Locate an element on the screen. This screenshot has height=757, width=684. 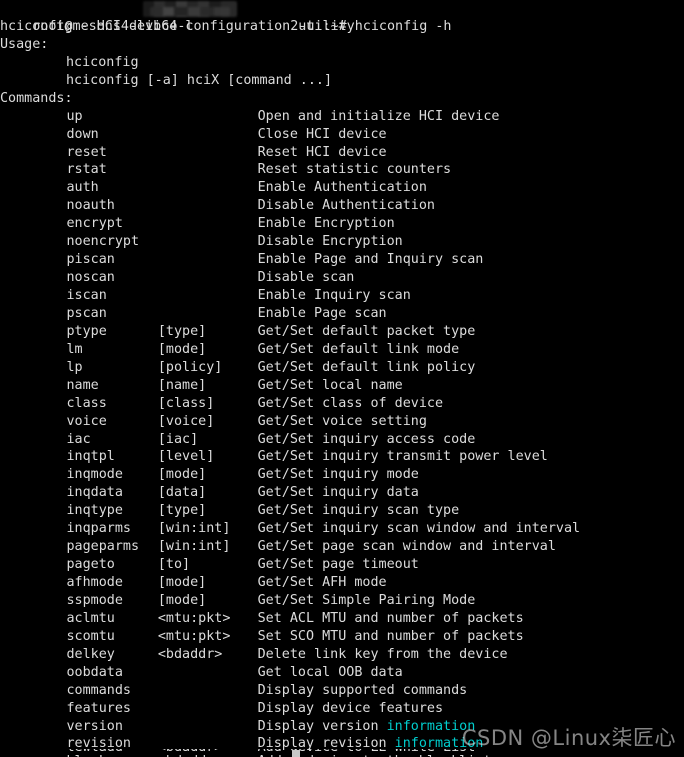
command-description: Get/Set class of device is located at coordinates (350, 404).